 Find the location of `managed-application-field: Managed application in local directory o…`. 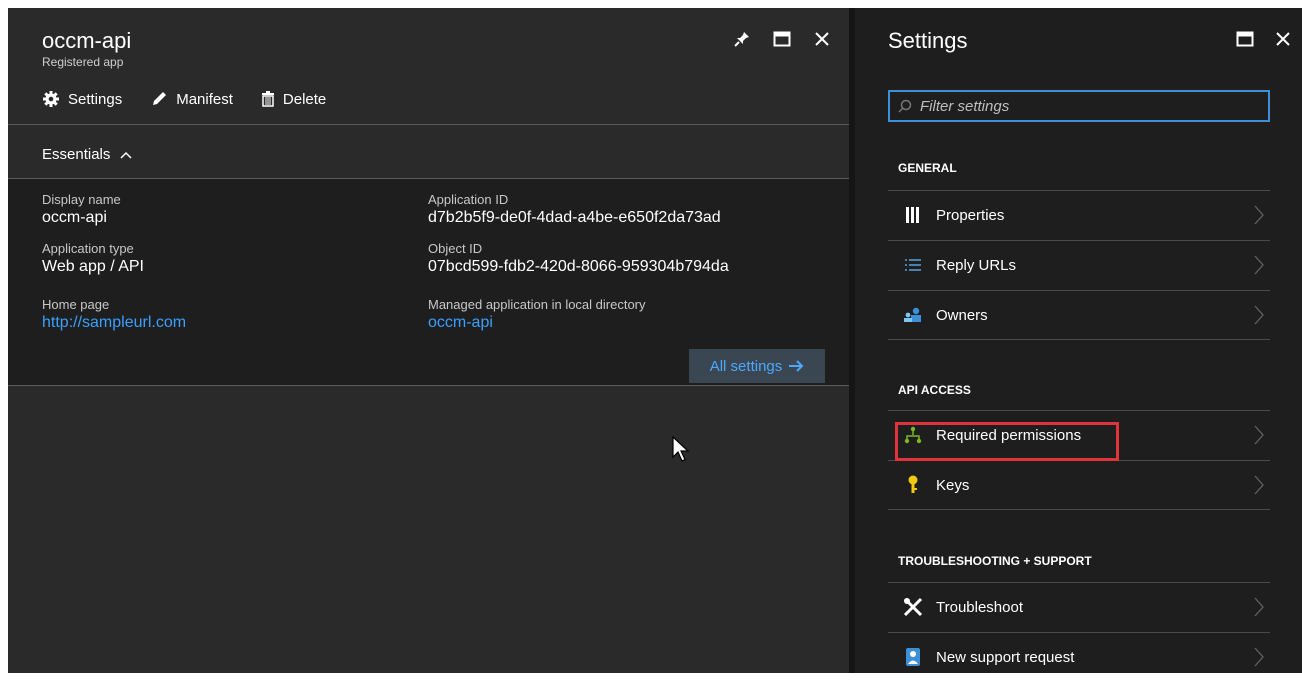

managed-application-field: Managed application in local directory o… is located at coordinates (537, 315).